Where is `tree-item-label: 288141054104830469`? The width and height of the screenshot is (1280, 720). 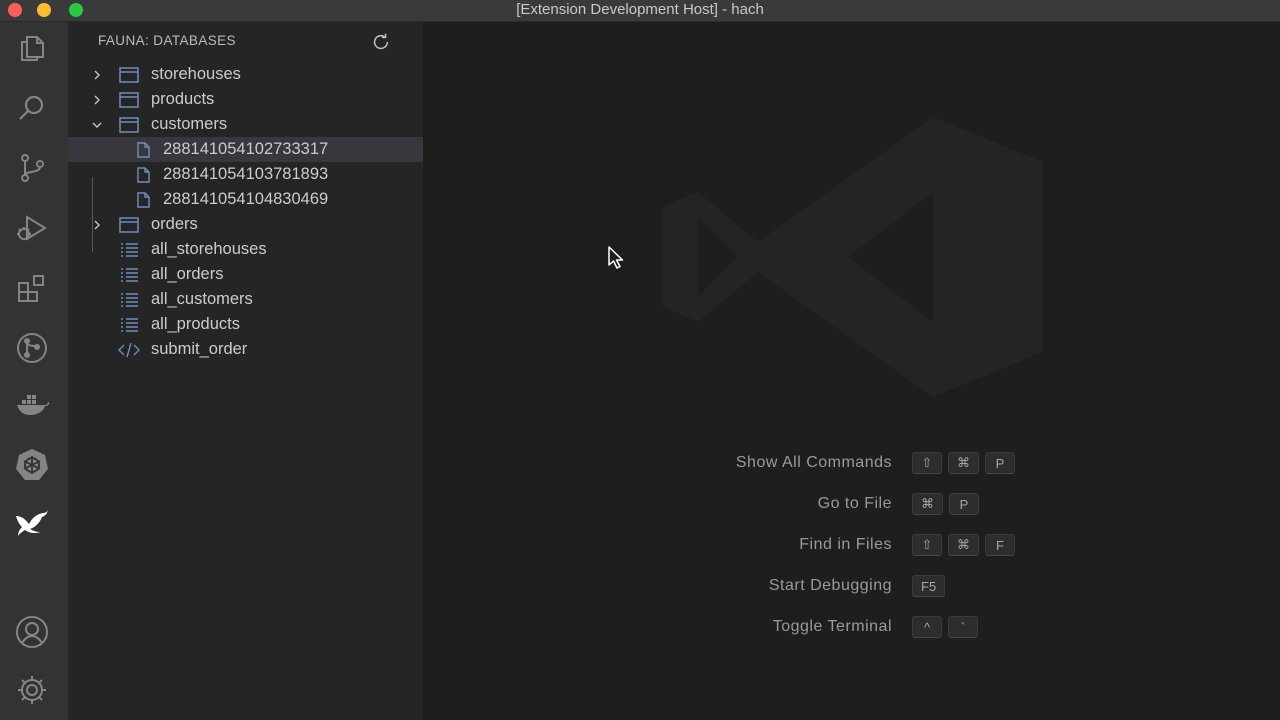
tree-item-label: 288141054104830469 is located at coordinates (246, 199).